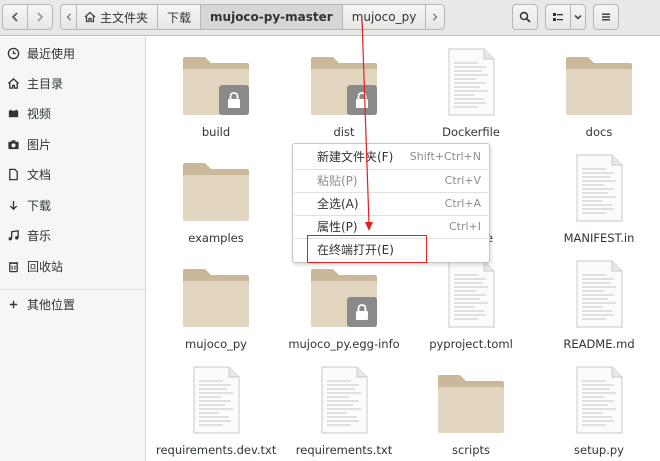 Image resolution: width=660 pixels, height=461 pixels. What do you see at coordinates (73, 289) in the screenshot?
I see `sidebar-divider` at bounding box center [73, 289].